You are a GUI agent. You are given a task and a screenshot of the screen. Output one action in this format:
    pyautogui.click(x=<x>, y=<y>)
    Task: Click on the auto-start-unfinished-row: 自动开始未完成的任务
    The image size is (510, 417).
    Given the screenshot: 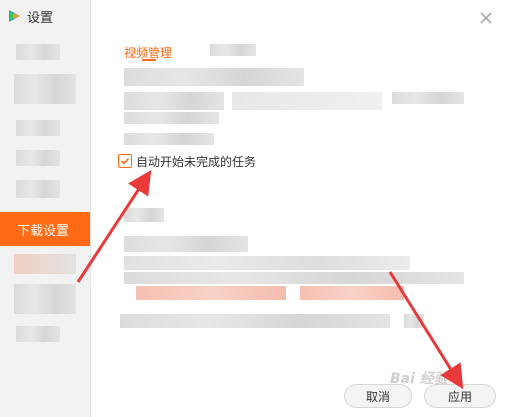 What is the action you would take?
    pyautogui.click(x=187, y=161)
    